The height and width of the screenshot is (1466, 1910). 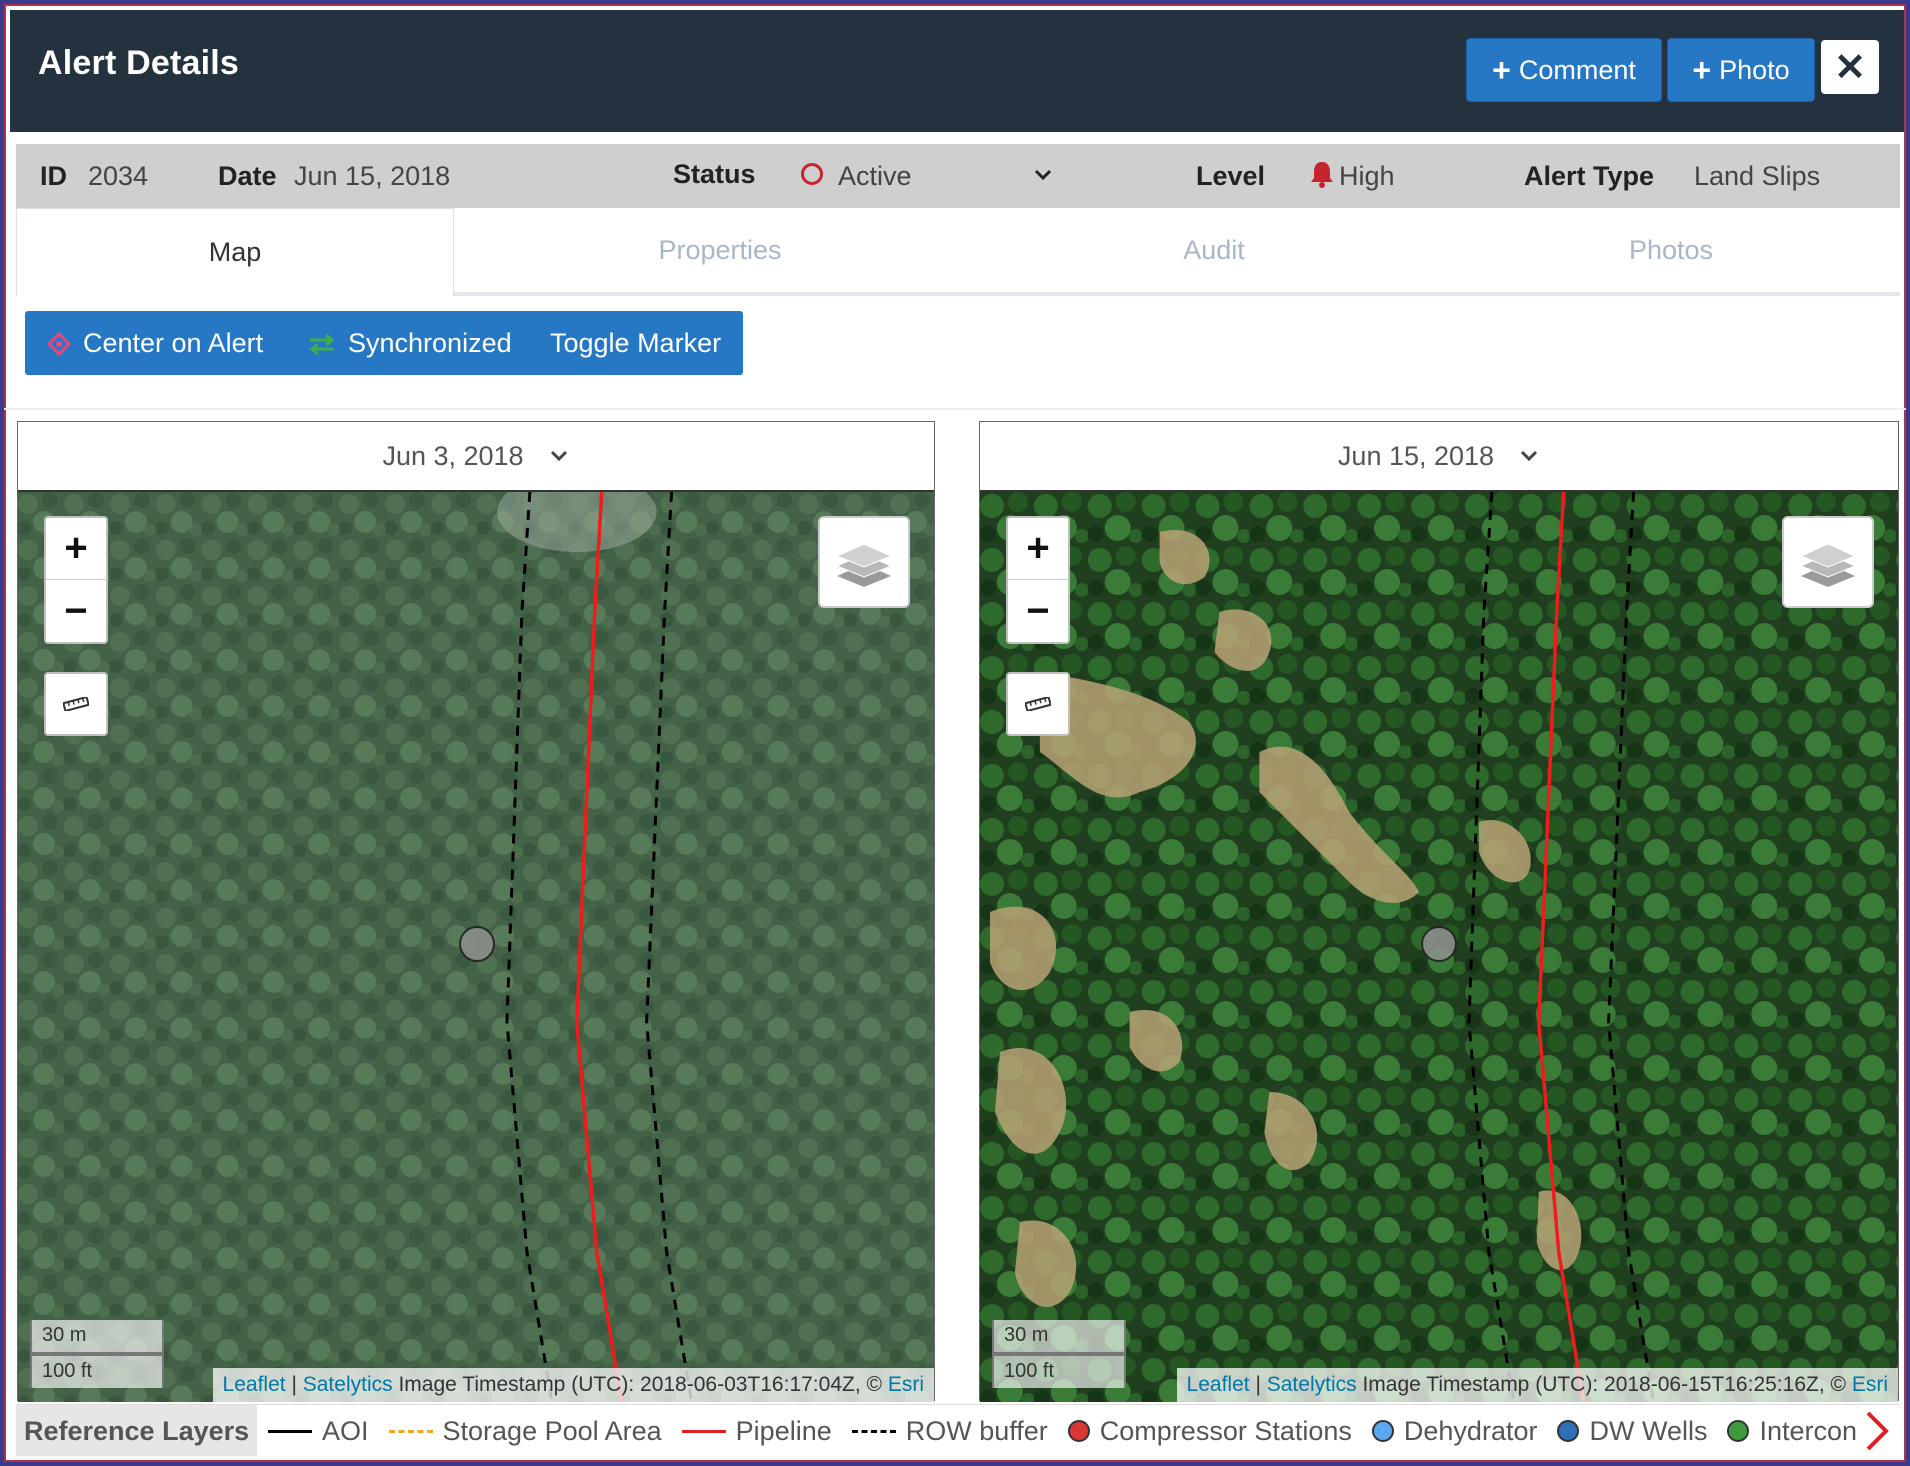 I want to click on legend-item-row-buffer: ROW buffer, so click(x=949, y=1431).